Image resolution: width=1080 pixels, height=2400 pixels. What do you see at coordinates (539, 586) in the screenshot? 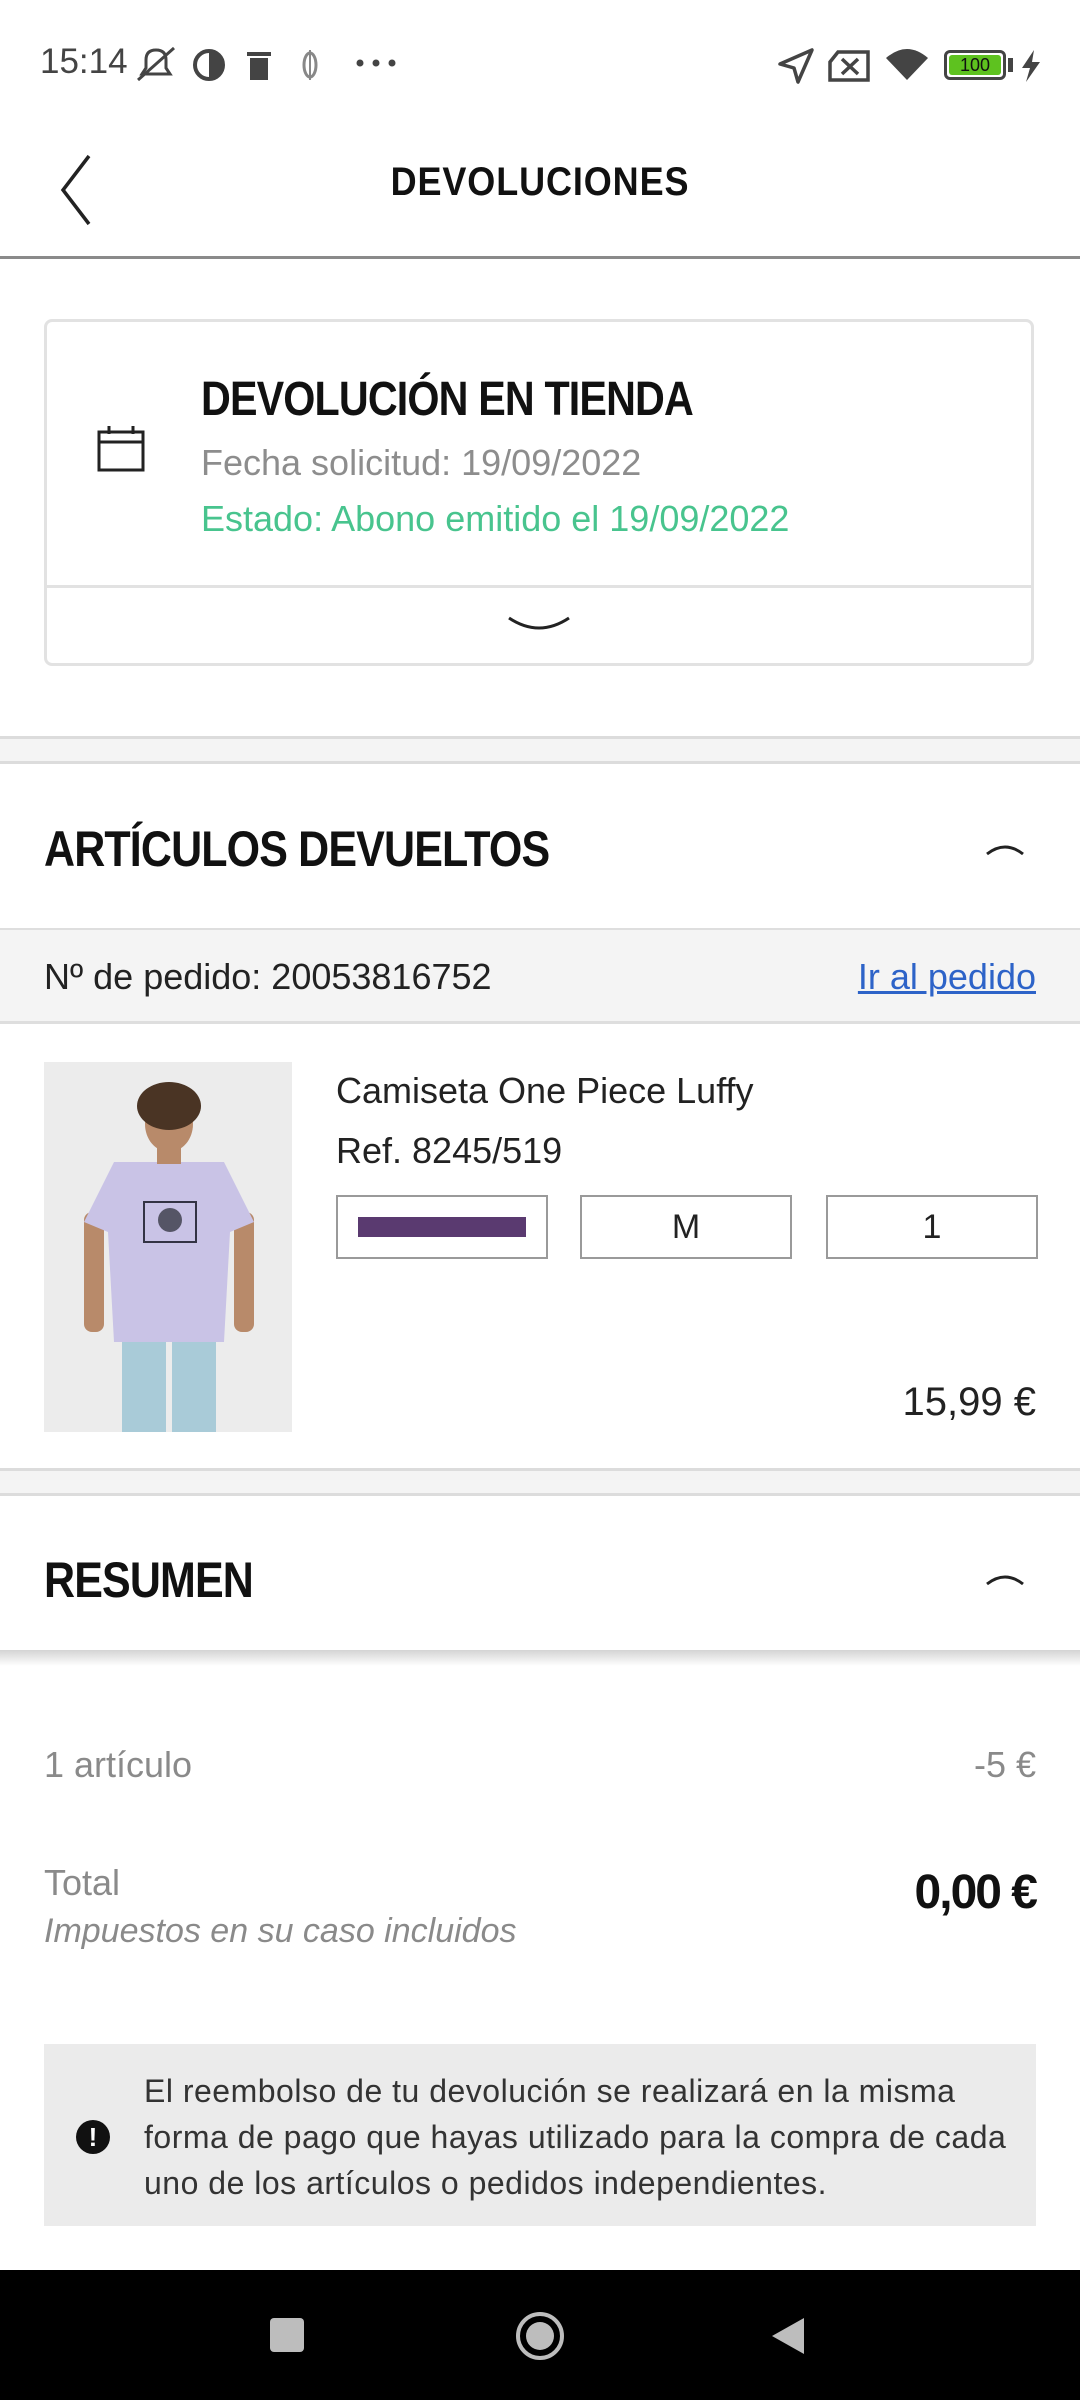
I see `card-divider` at bounding box center [539, 586].